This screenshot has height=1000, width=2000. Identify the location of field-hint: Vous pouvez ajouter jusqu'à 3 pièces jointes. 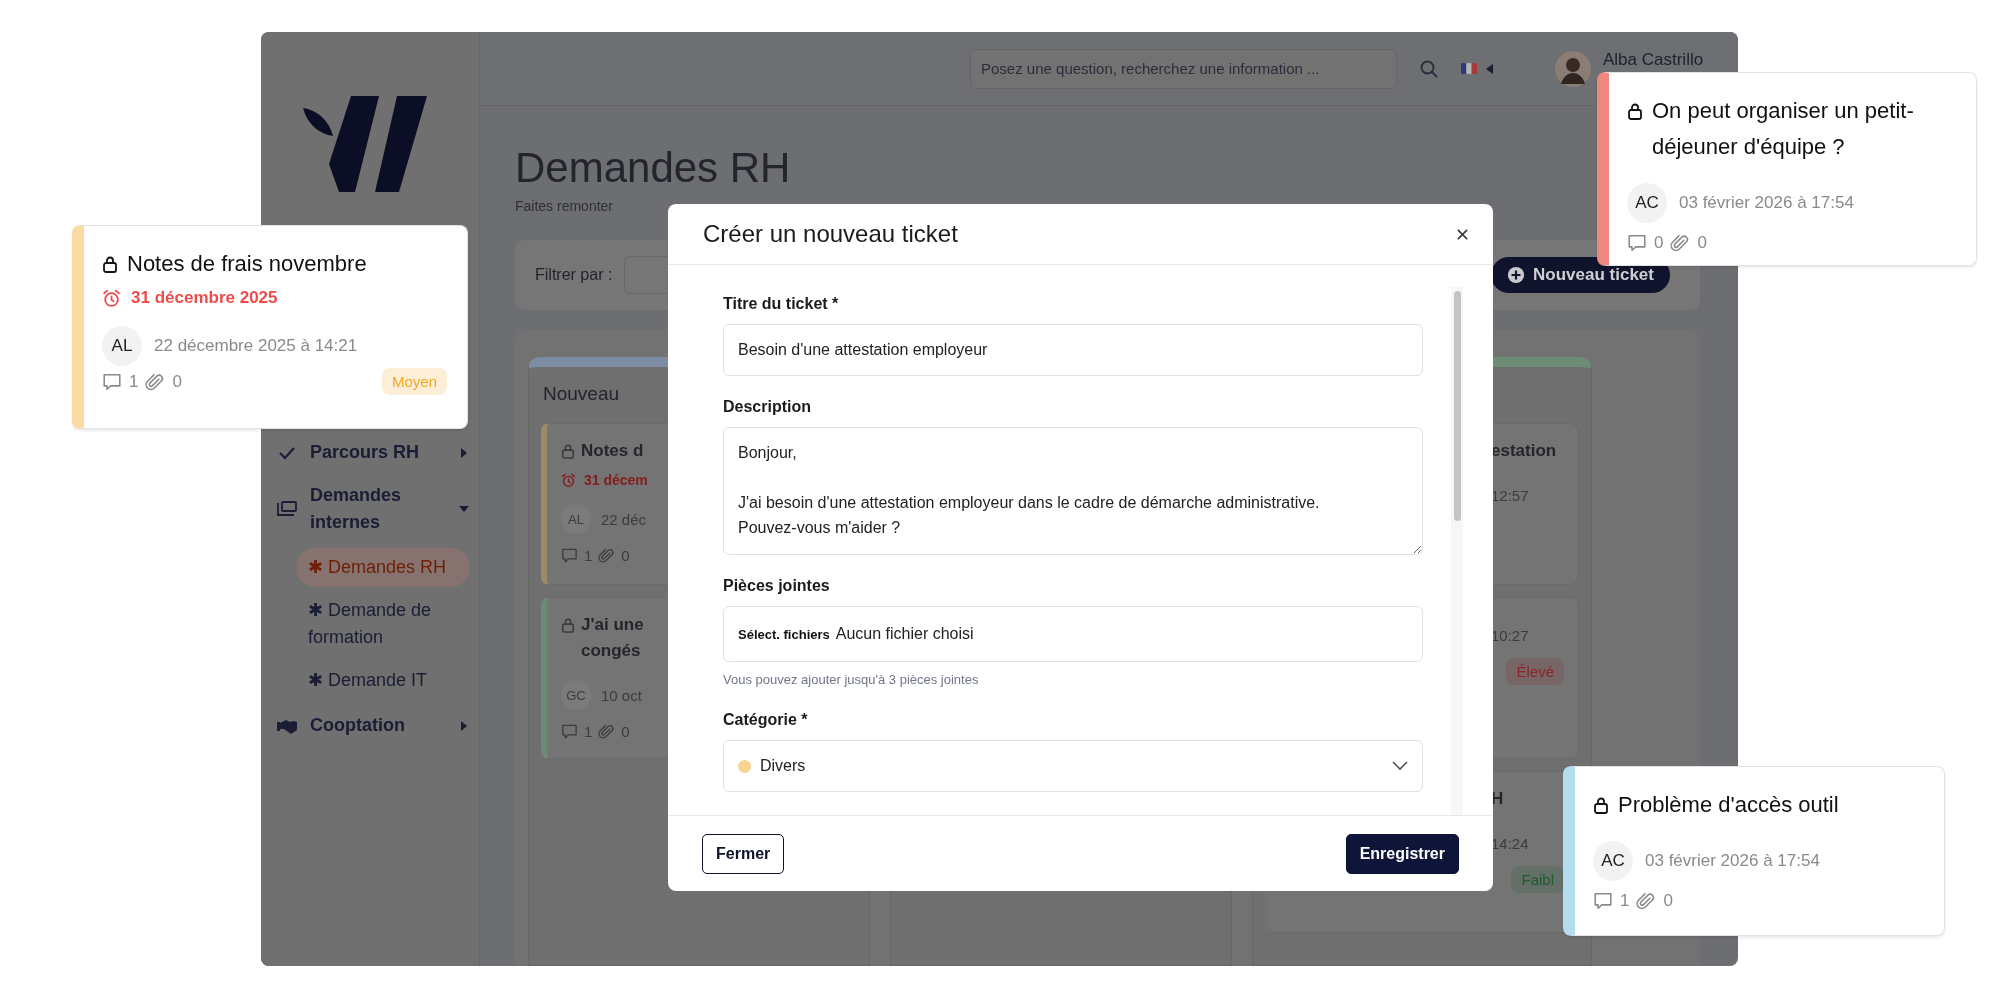
(851, 679).